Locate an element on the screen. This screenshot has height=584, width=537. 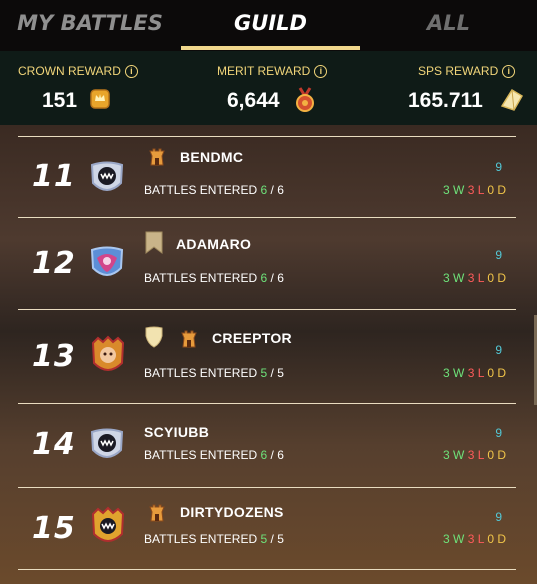
player-name: SCYIUBB is located at coordinates (176, 432).